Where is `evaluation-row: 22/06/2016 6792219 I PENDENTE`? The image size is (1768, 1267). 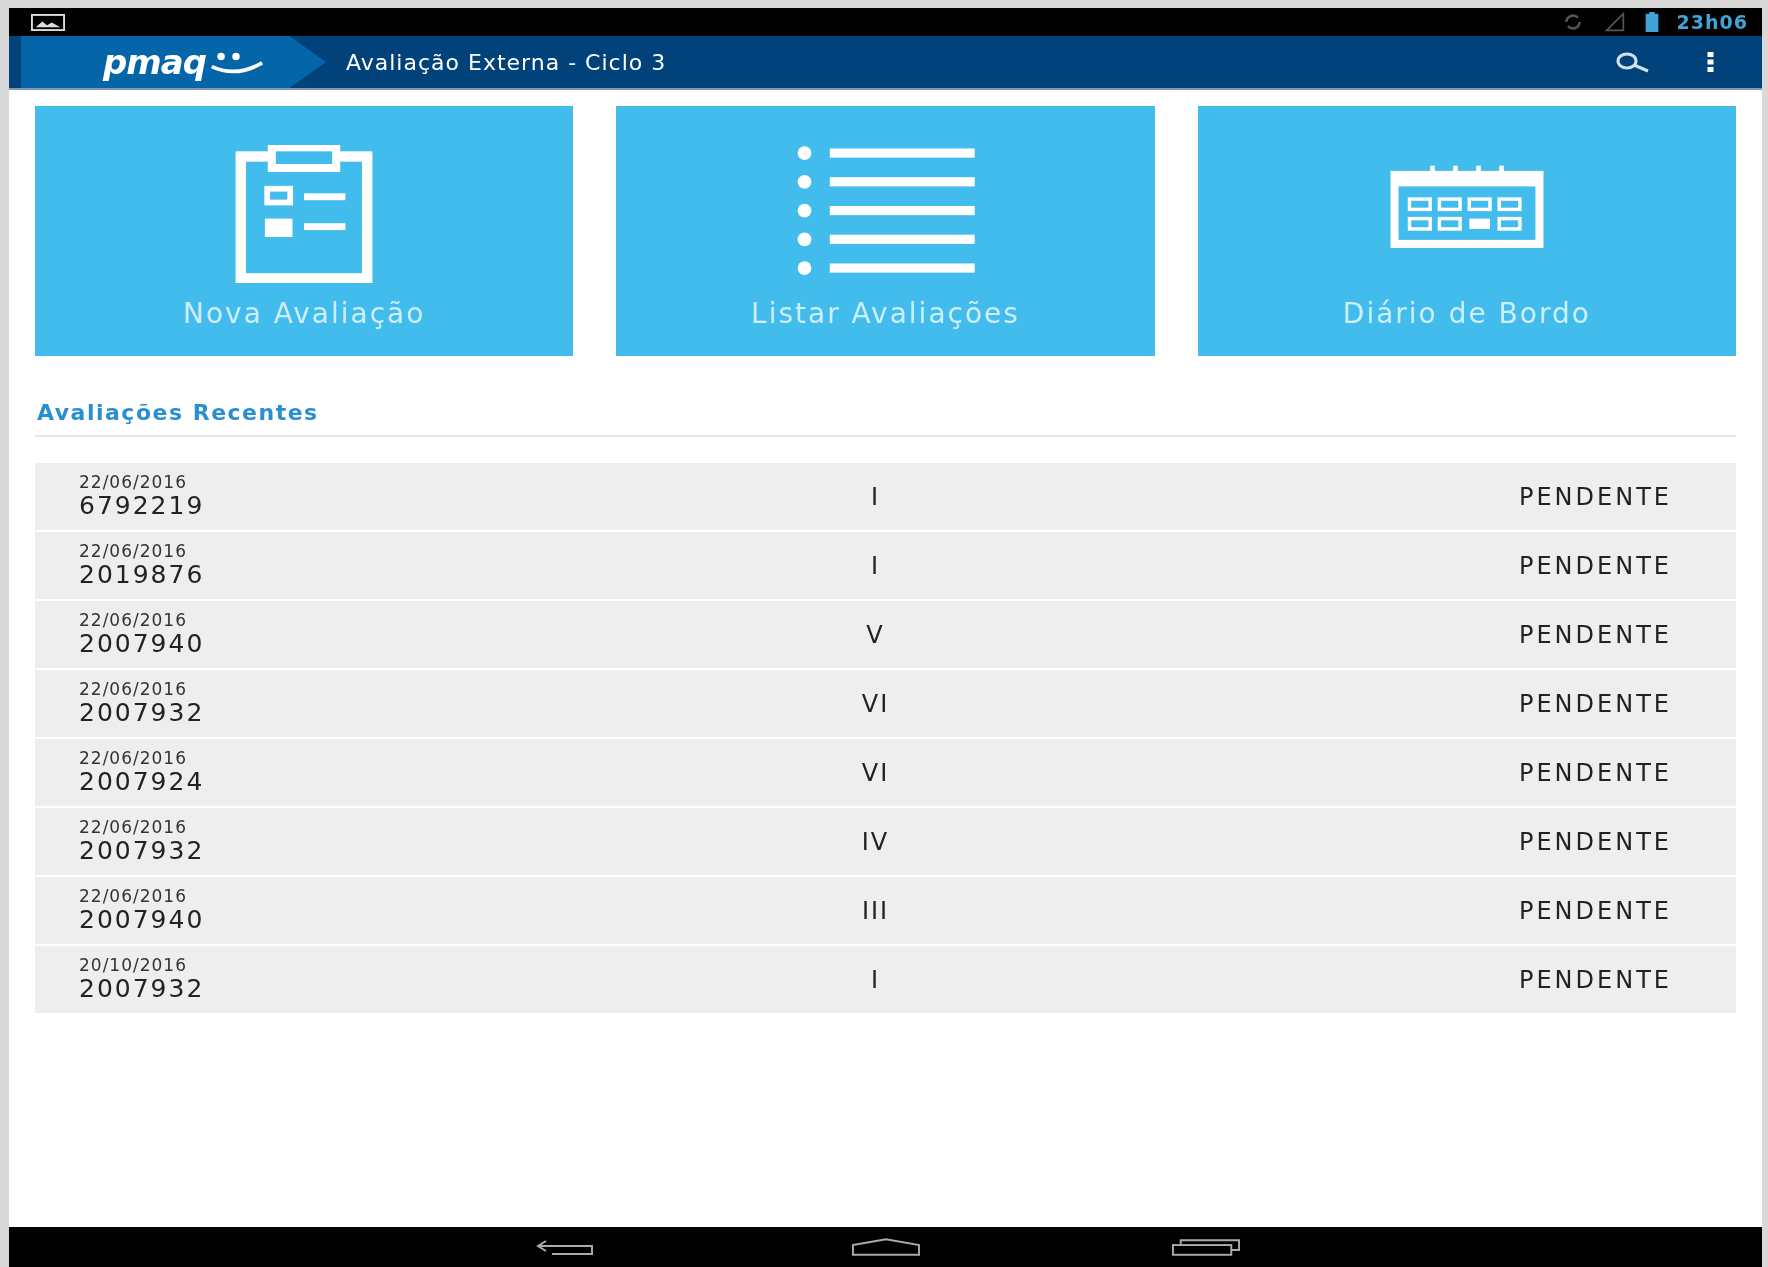
evaluation-row: 22/06/2016 6792219 I PENDENTE is located at coordinates (885, 497).